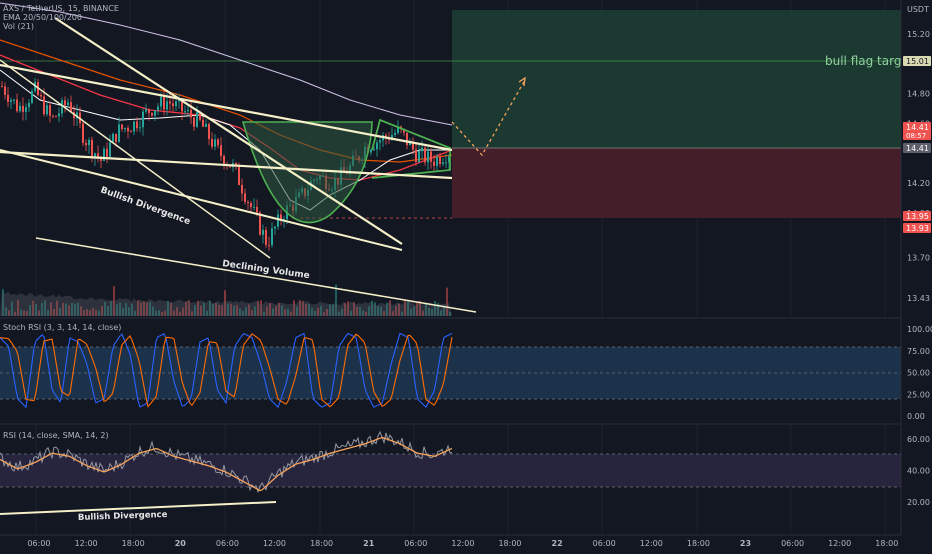 Image resolution: width=932 pixels, height=554 pixels. Describe the element at coordinates (61, 8) in the screenshot. I see `symbol-title: AXS / TetherUS, 15, BINANCE` at that location.